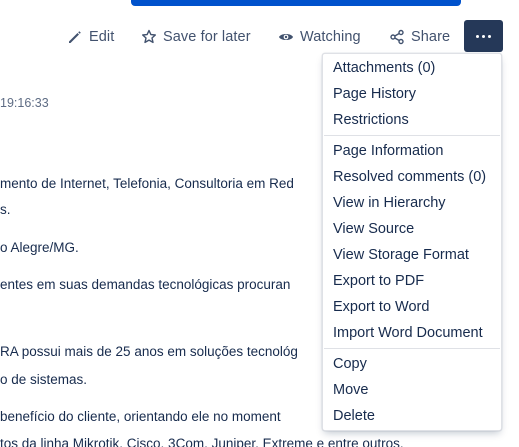 Image resolution: width=519 pixels, height=447 pixels. I want to click on menu-item-view-source: View Source, so click(373, 229).